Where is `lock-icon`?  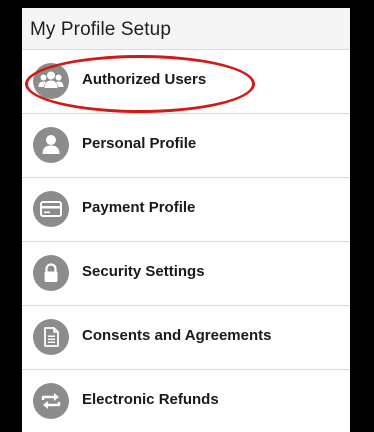 lock-icon is located at coordinates (51, 273).